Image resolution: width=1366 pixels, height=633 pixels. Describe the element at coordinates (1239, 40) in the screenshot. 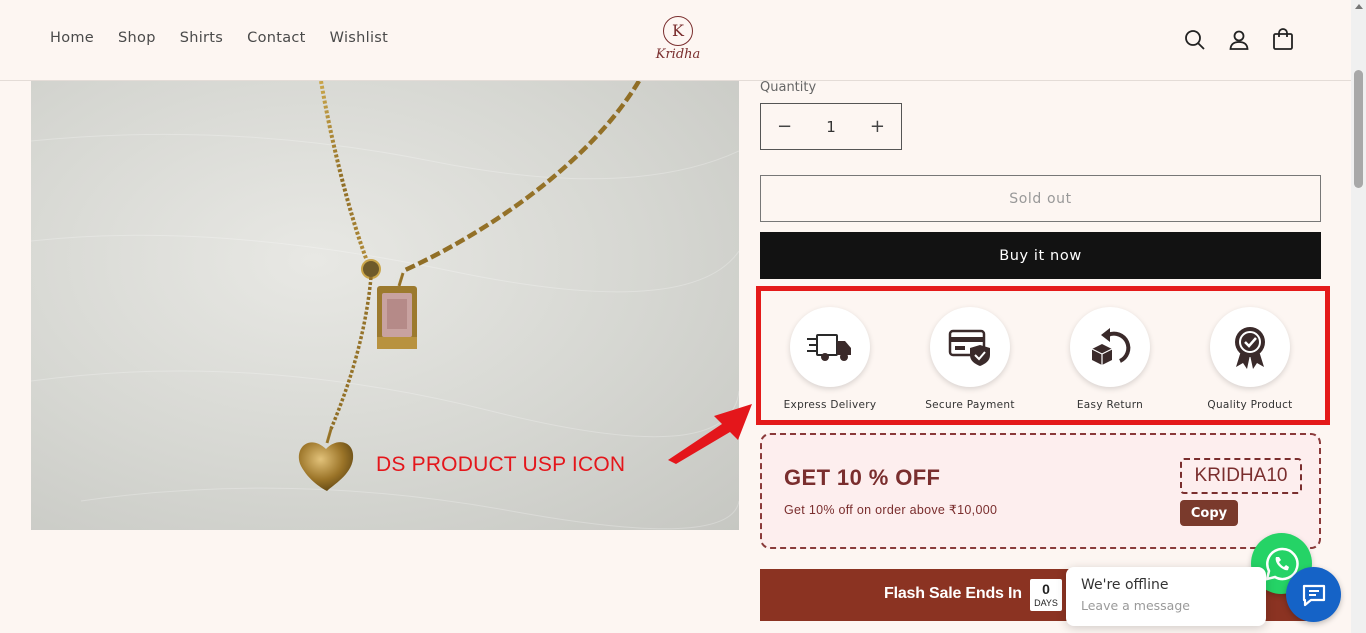

I see `account-icon` at that location.